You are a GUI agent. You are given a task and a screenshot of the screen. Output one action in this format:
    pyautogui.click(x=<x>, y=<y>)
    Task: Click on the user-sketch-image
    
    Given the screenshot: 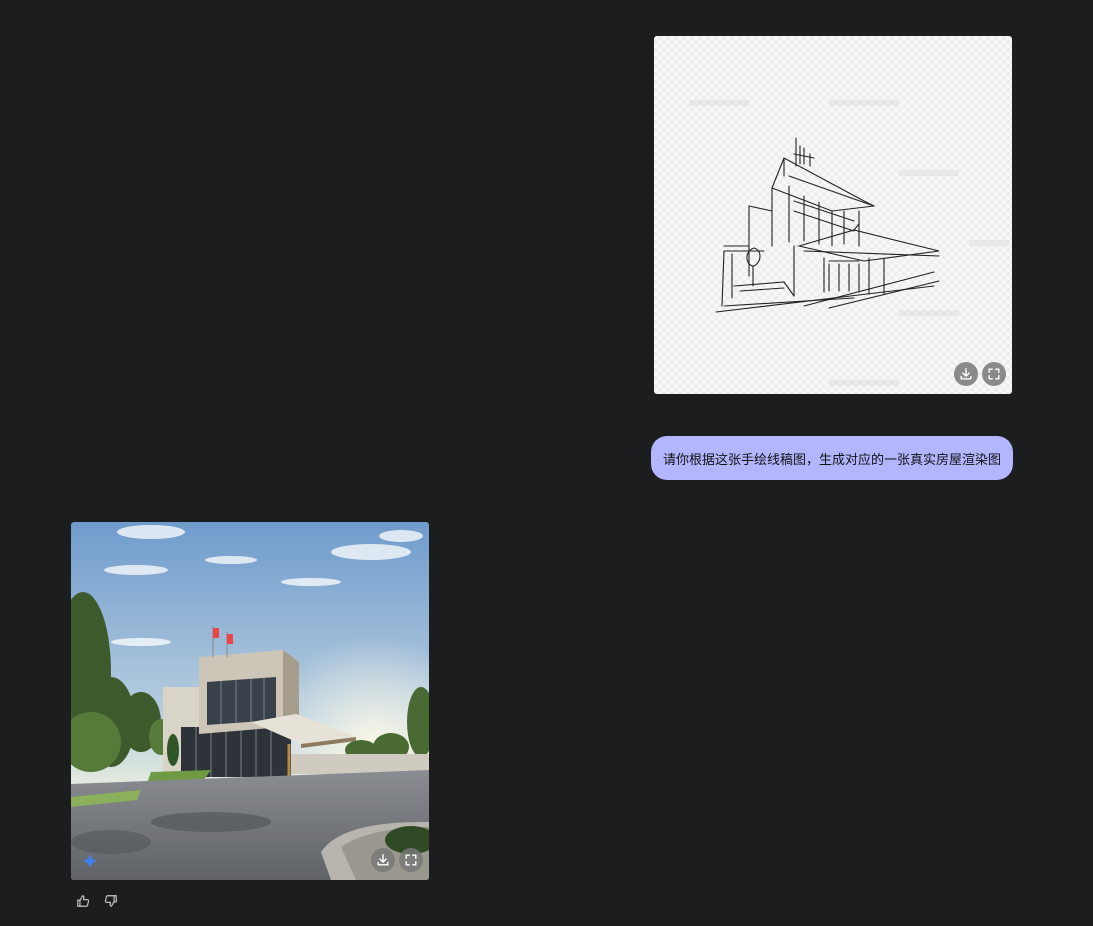 What is the action you would take?
    pyautogui.click(x=833, y=215)
    